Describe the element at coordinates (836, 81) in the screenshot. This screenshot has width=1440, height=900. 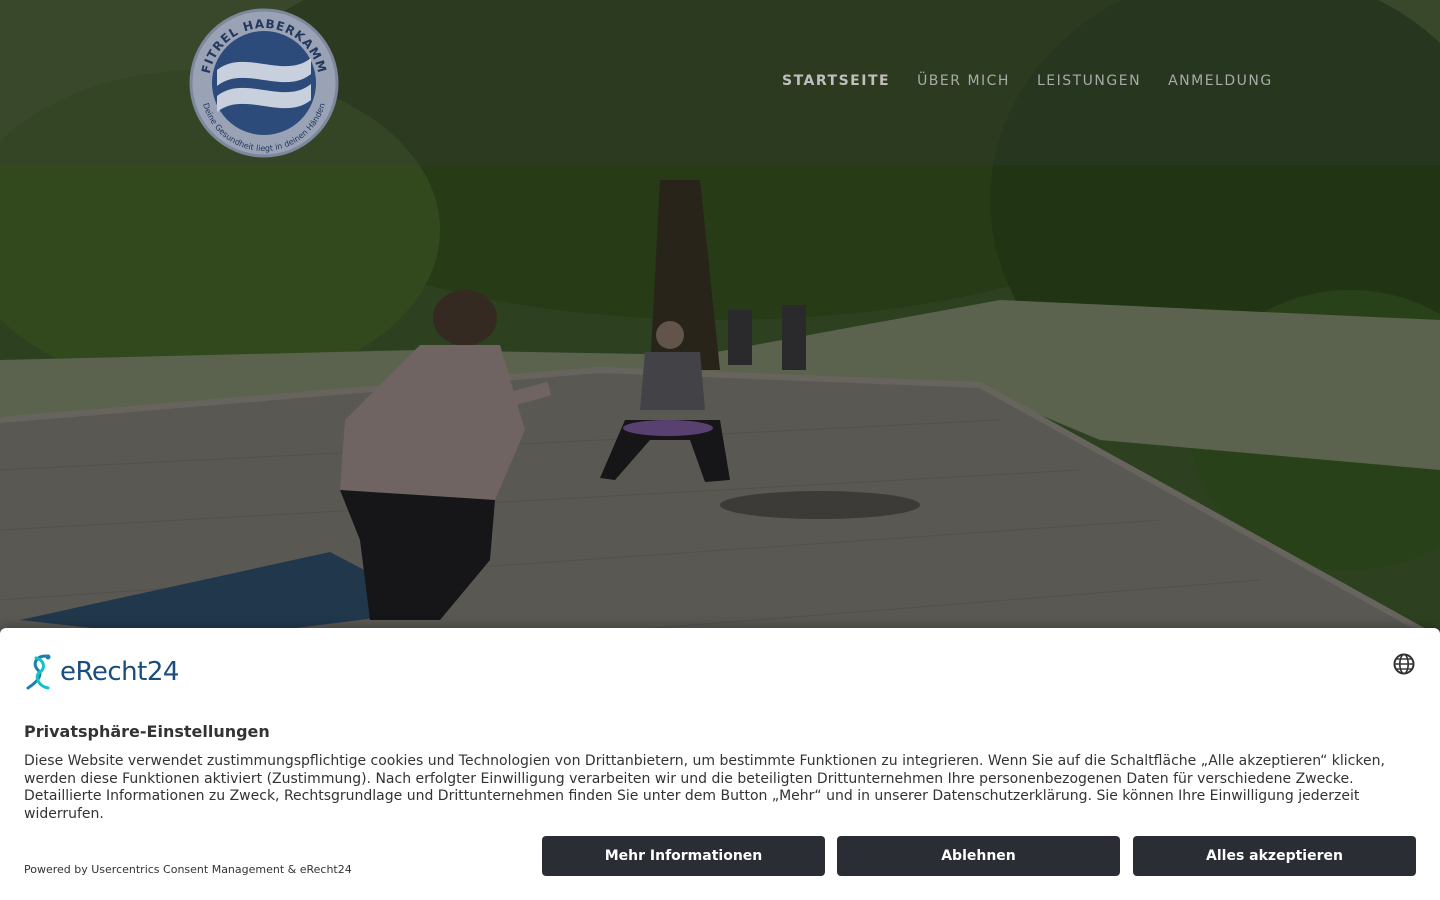
I see `nav-item-startseite: STARTSEITE` at that location.